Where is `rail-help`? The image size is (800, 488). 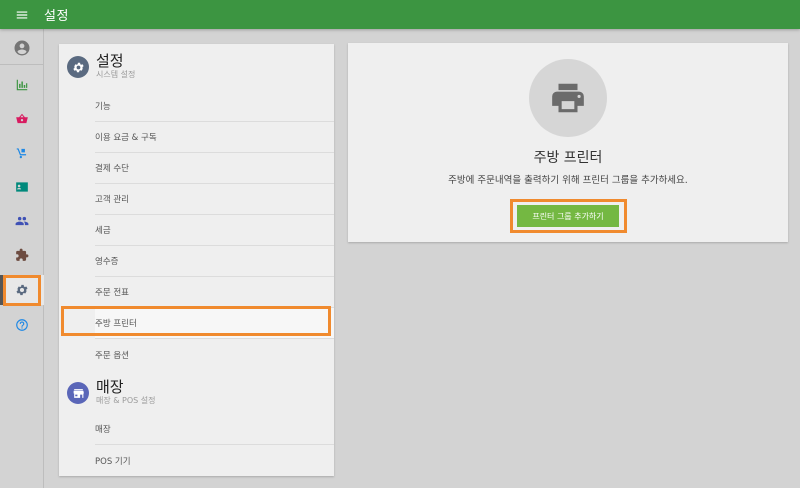
rail-help is located at coordinates (22, 325).